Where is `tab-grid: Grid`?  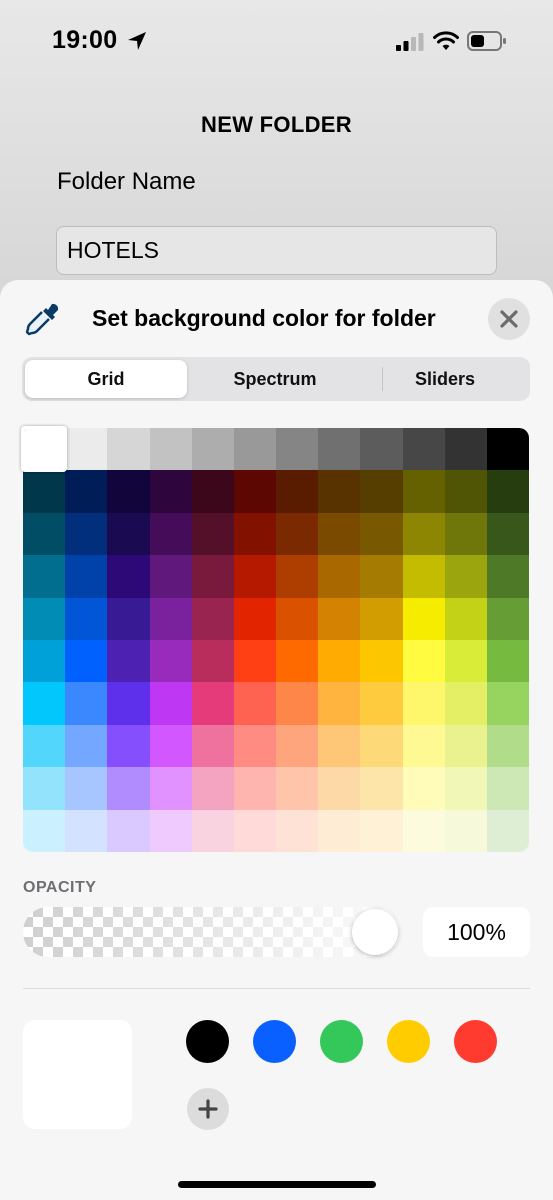 tab-grid: Grid is located at coordinates (106, 379).